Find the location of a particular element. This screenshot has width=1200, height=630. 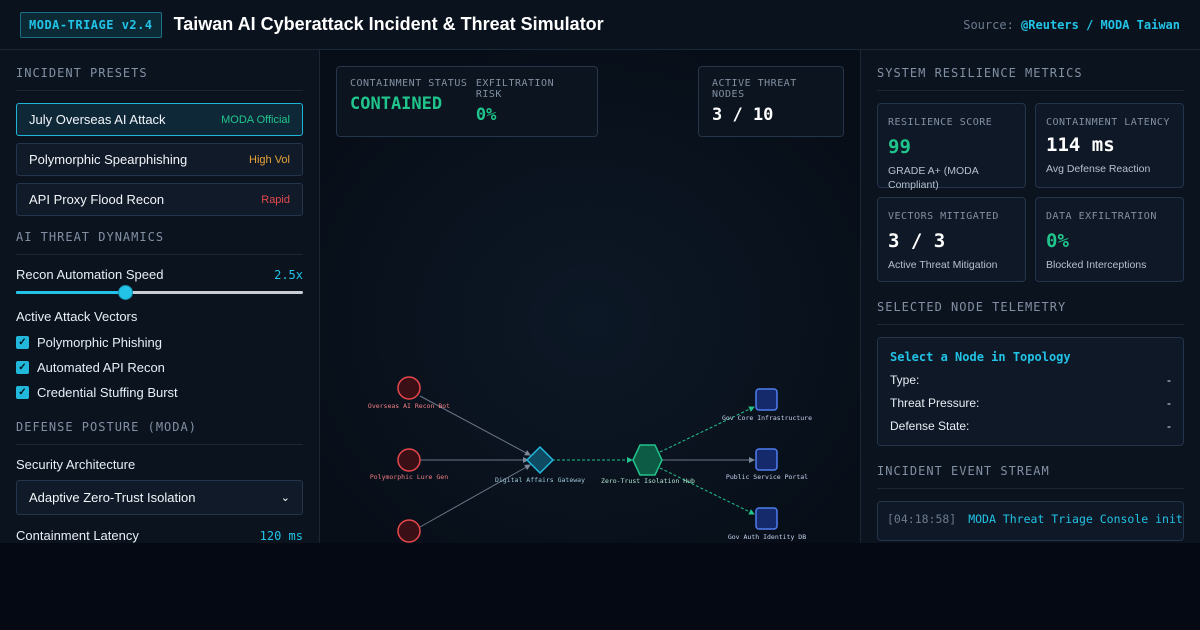

stream-title: INCIDENT EVENT STREAM is located at coordinates (1030, 476).